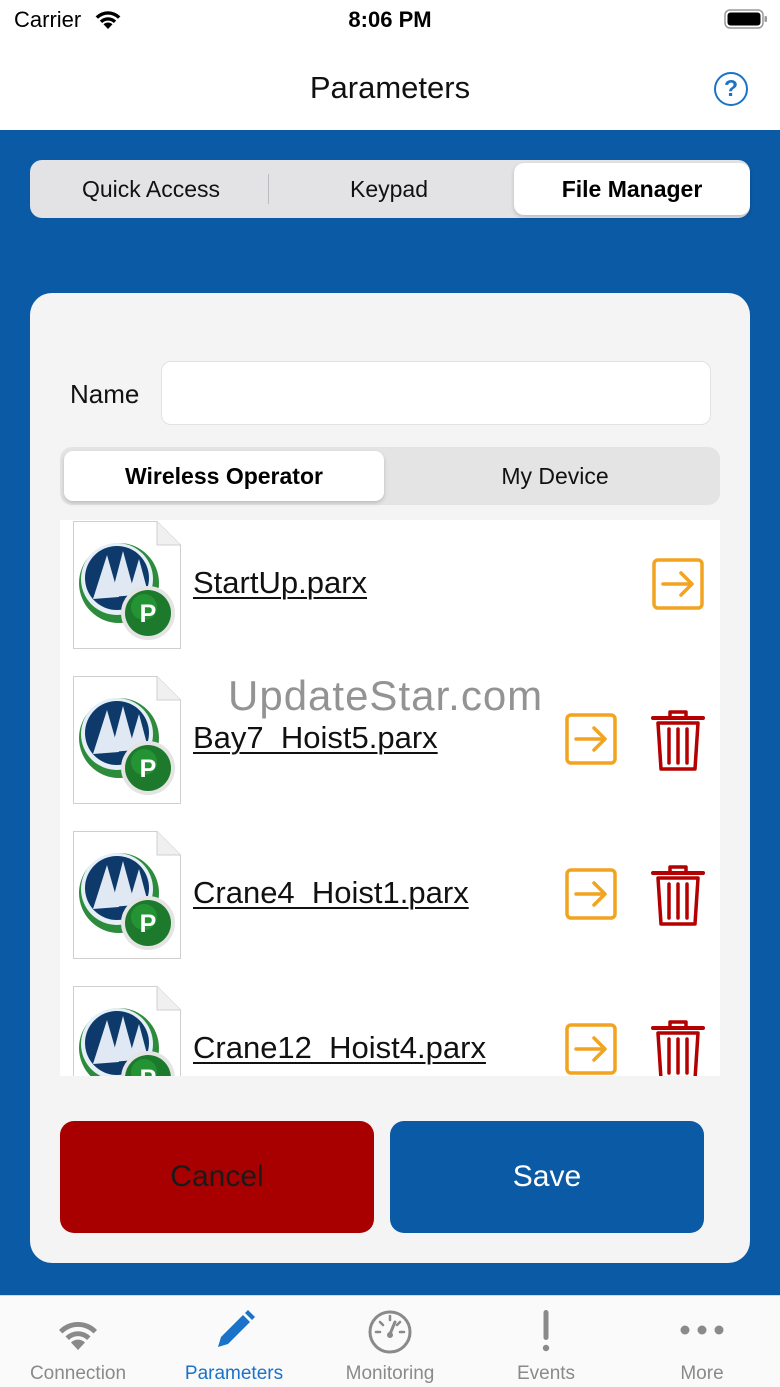  I want to click on file-name-link: StartUp.parx, so click(280, 583).